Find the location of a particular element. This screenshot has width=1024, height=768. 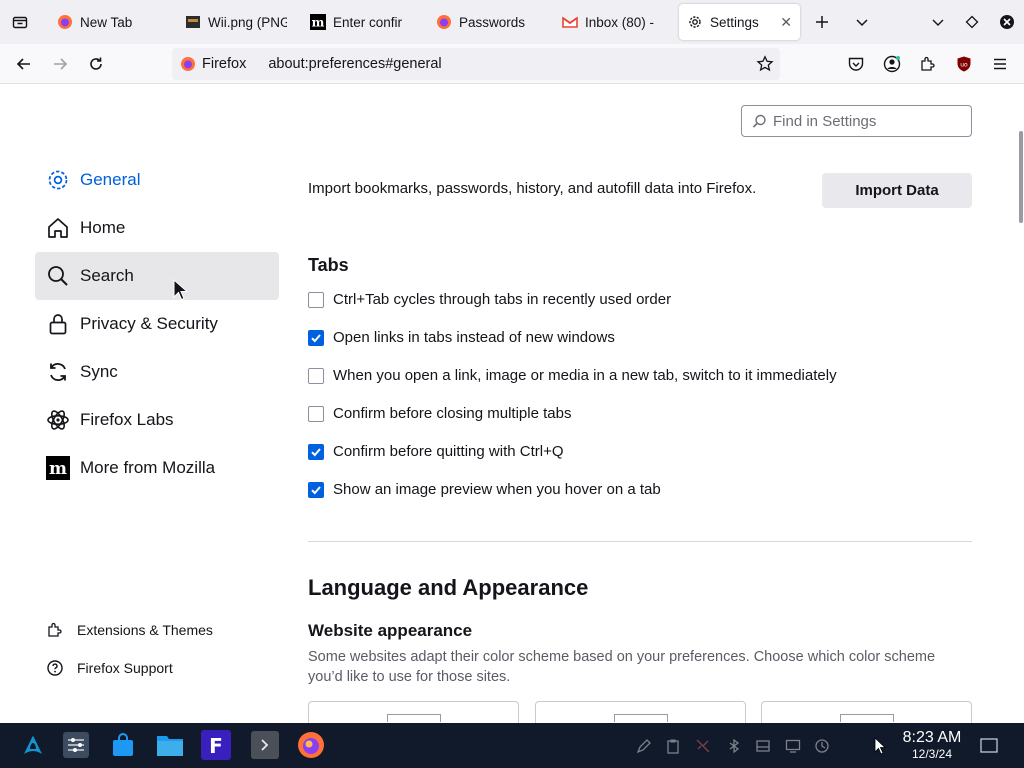

theme-option-light is located at coordinates (640, 712).